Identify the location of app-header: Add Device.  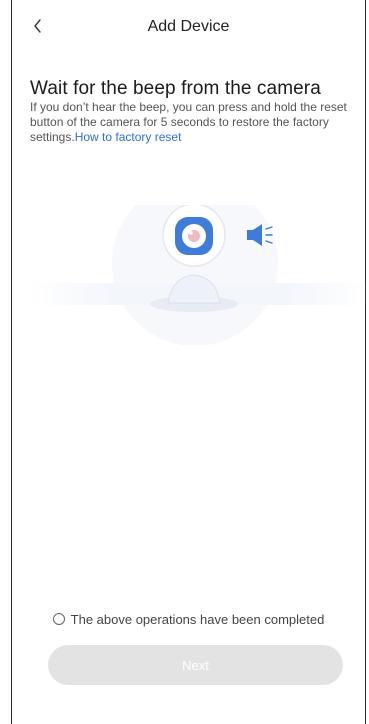
(188, 28).